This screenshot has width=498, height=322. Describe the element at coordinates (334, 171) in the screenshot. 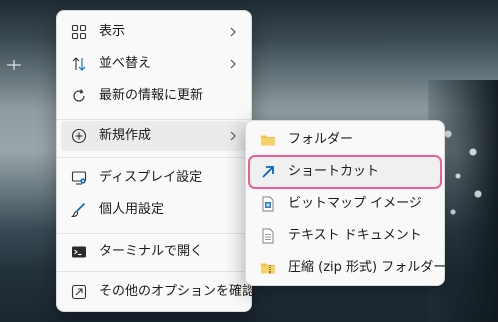

I see `submenu-item-label: ショートカット` at that location.